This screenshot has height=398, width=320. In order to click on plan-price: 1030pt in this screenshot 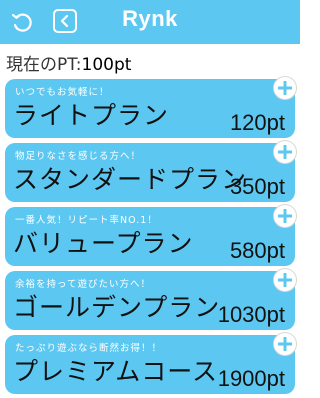, I will do `click(251, 314)`.